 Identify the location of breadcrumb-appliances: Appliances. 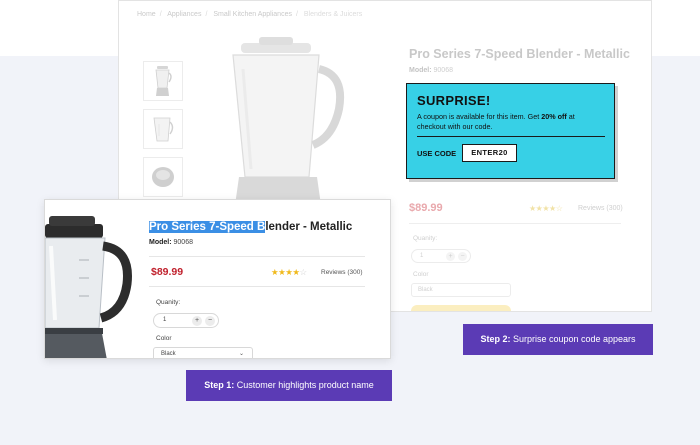
(184, 14).